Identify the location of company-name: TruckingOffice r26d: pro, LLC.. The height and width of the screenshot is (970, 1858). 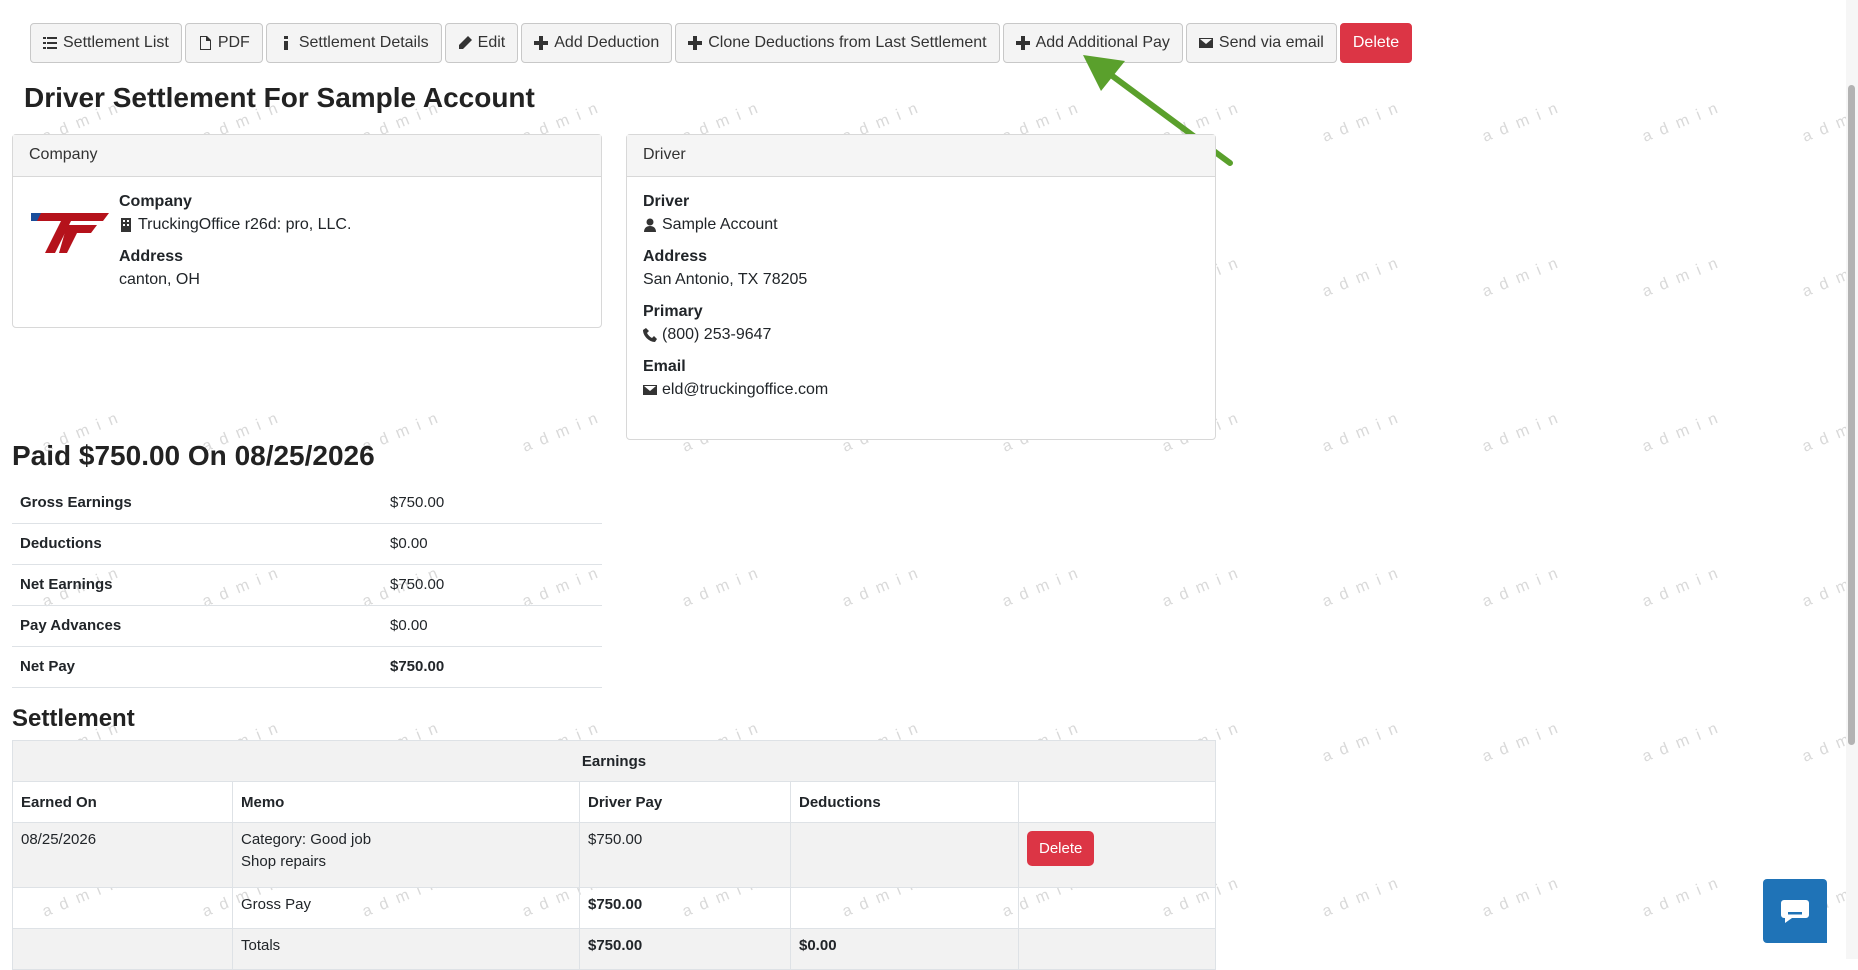
(352, 225).